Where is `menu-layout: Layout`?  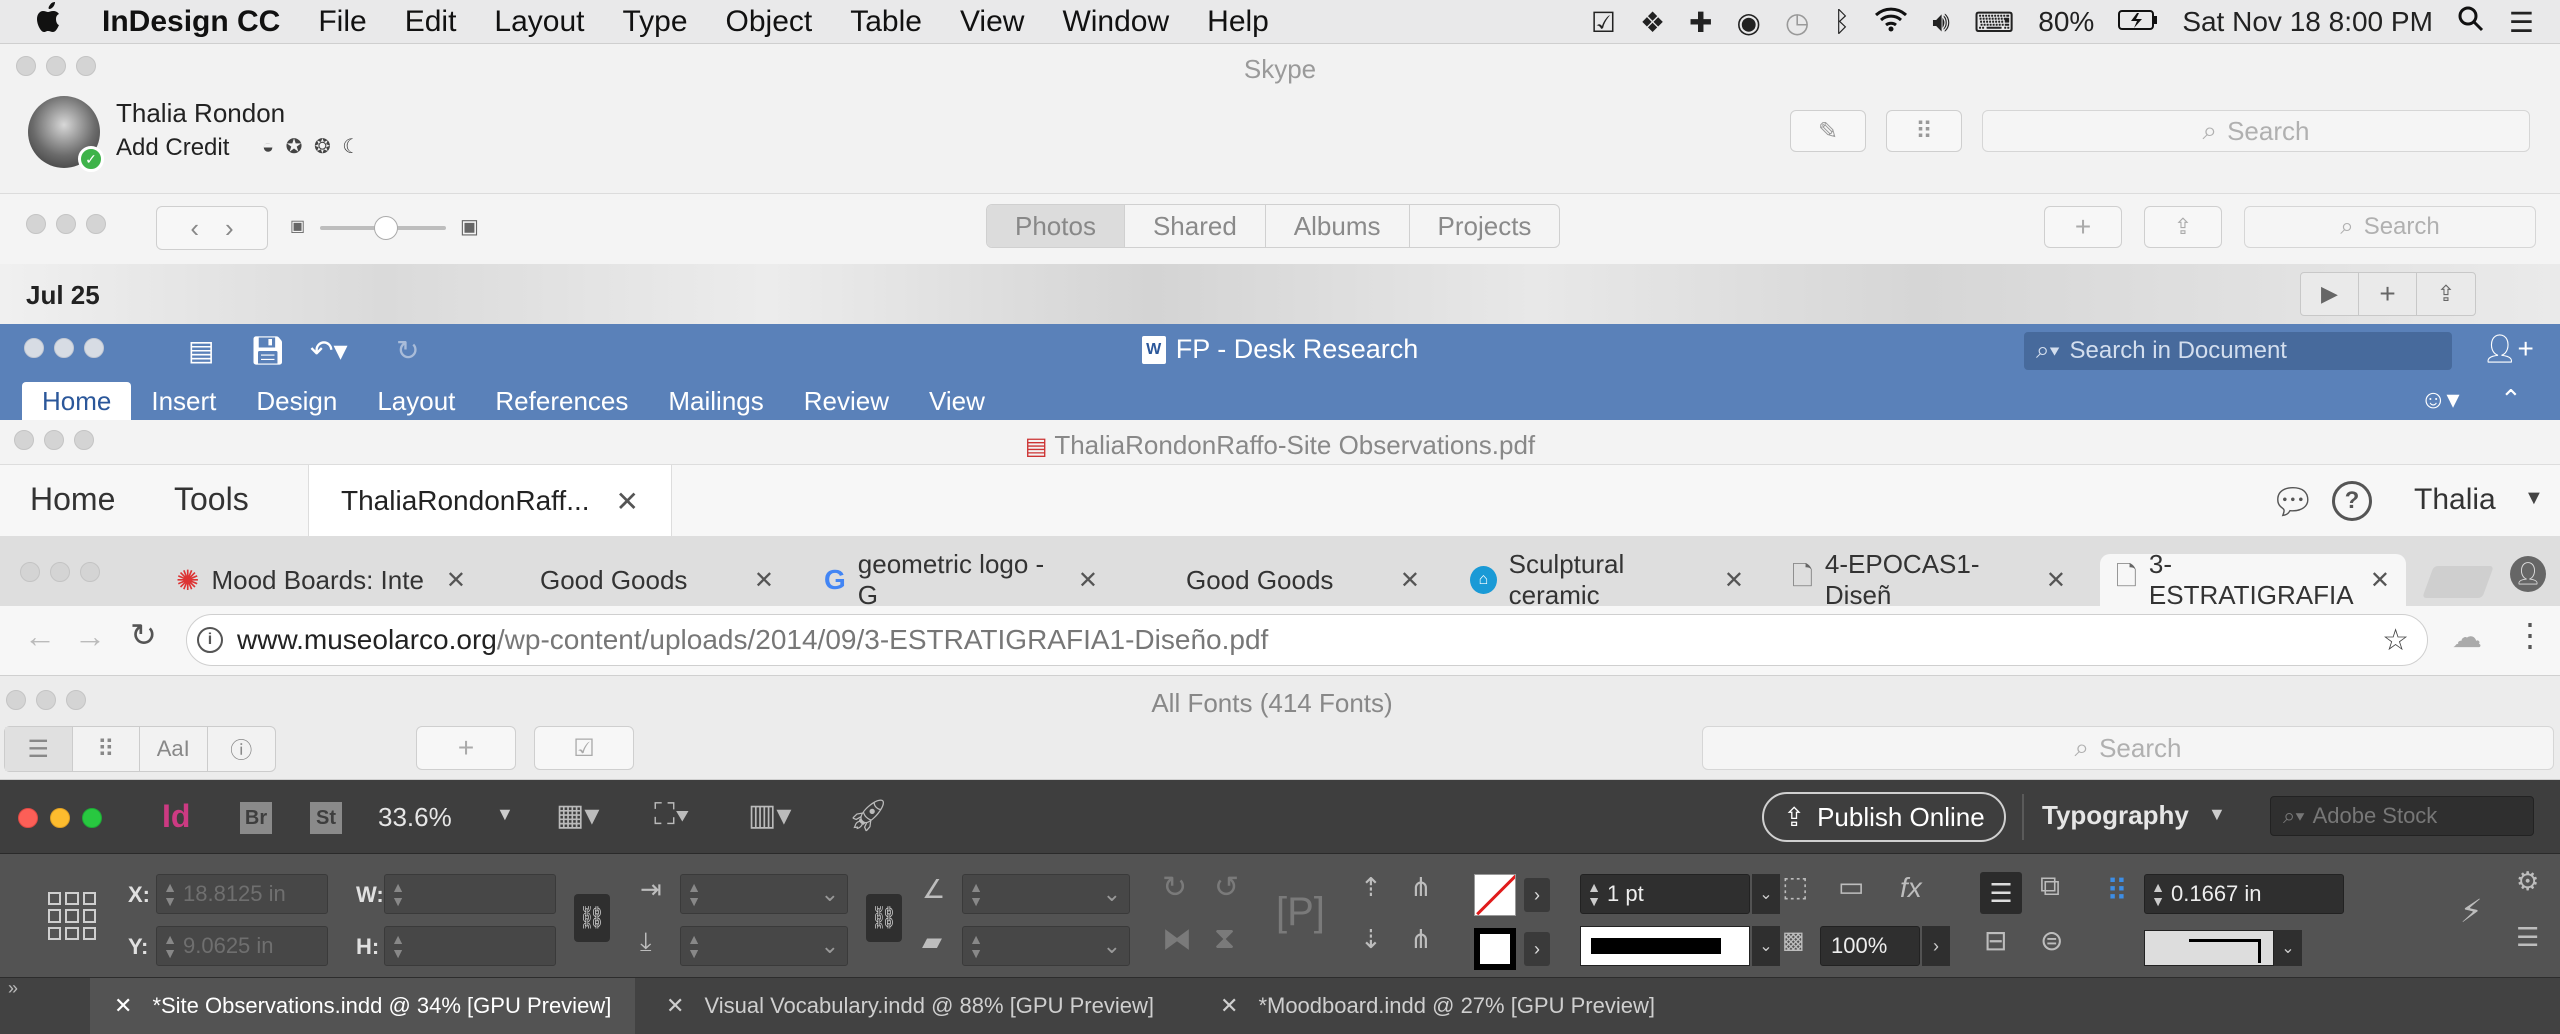
menu-layout: Layout is located at coordinates (539, 22).